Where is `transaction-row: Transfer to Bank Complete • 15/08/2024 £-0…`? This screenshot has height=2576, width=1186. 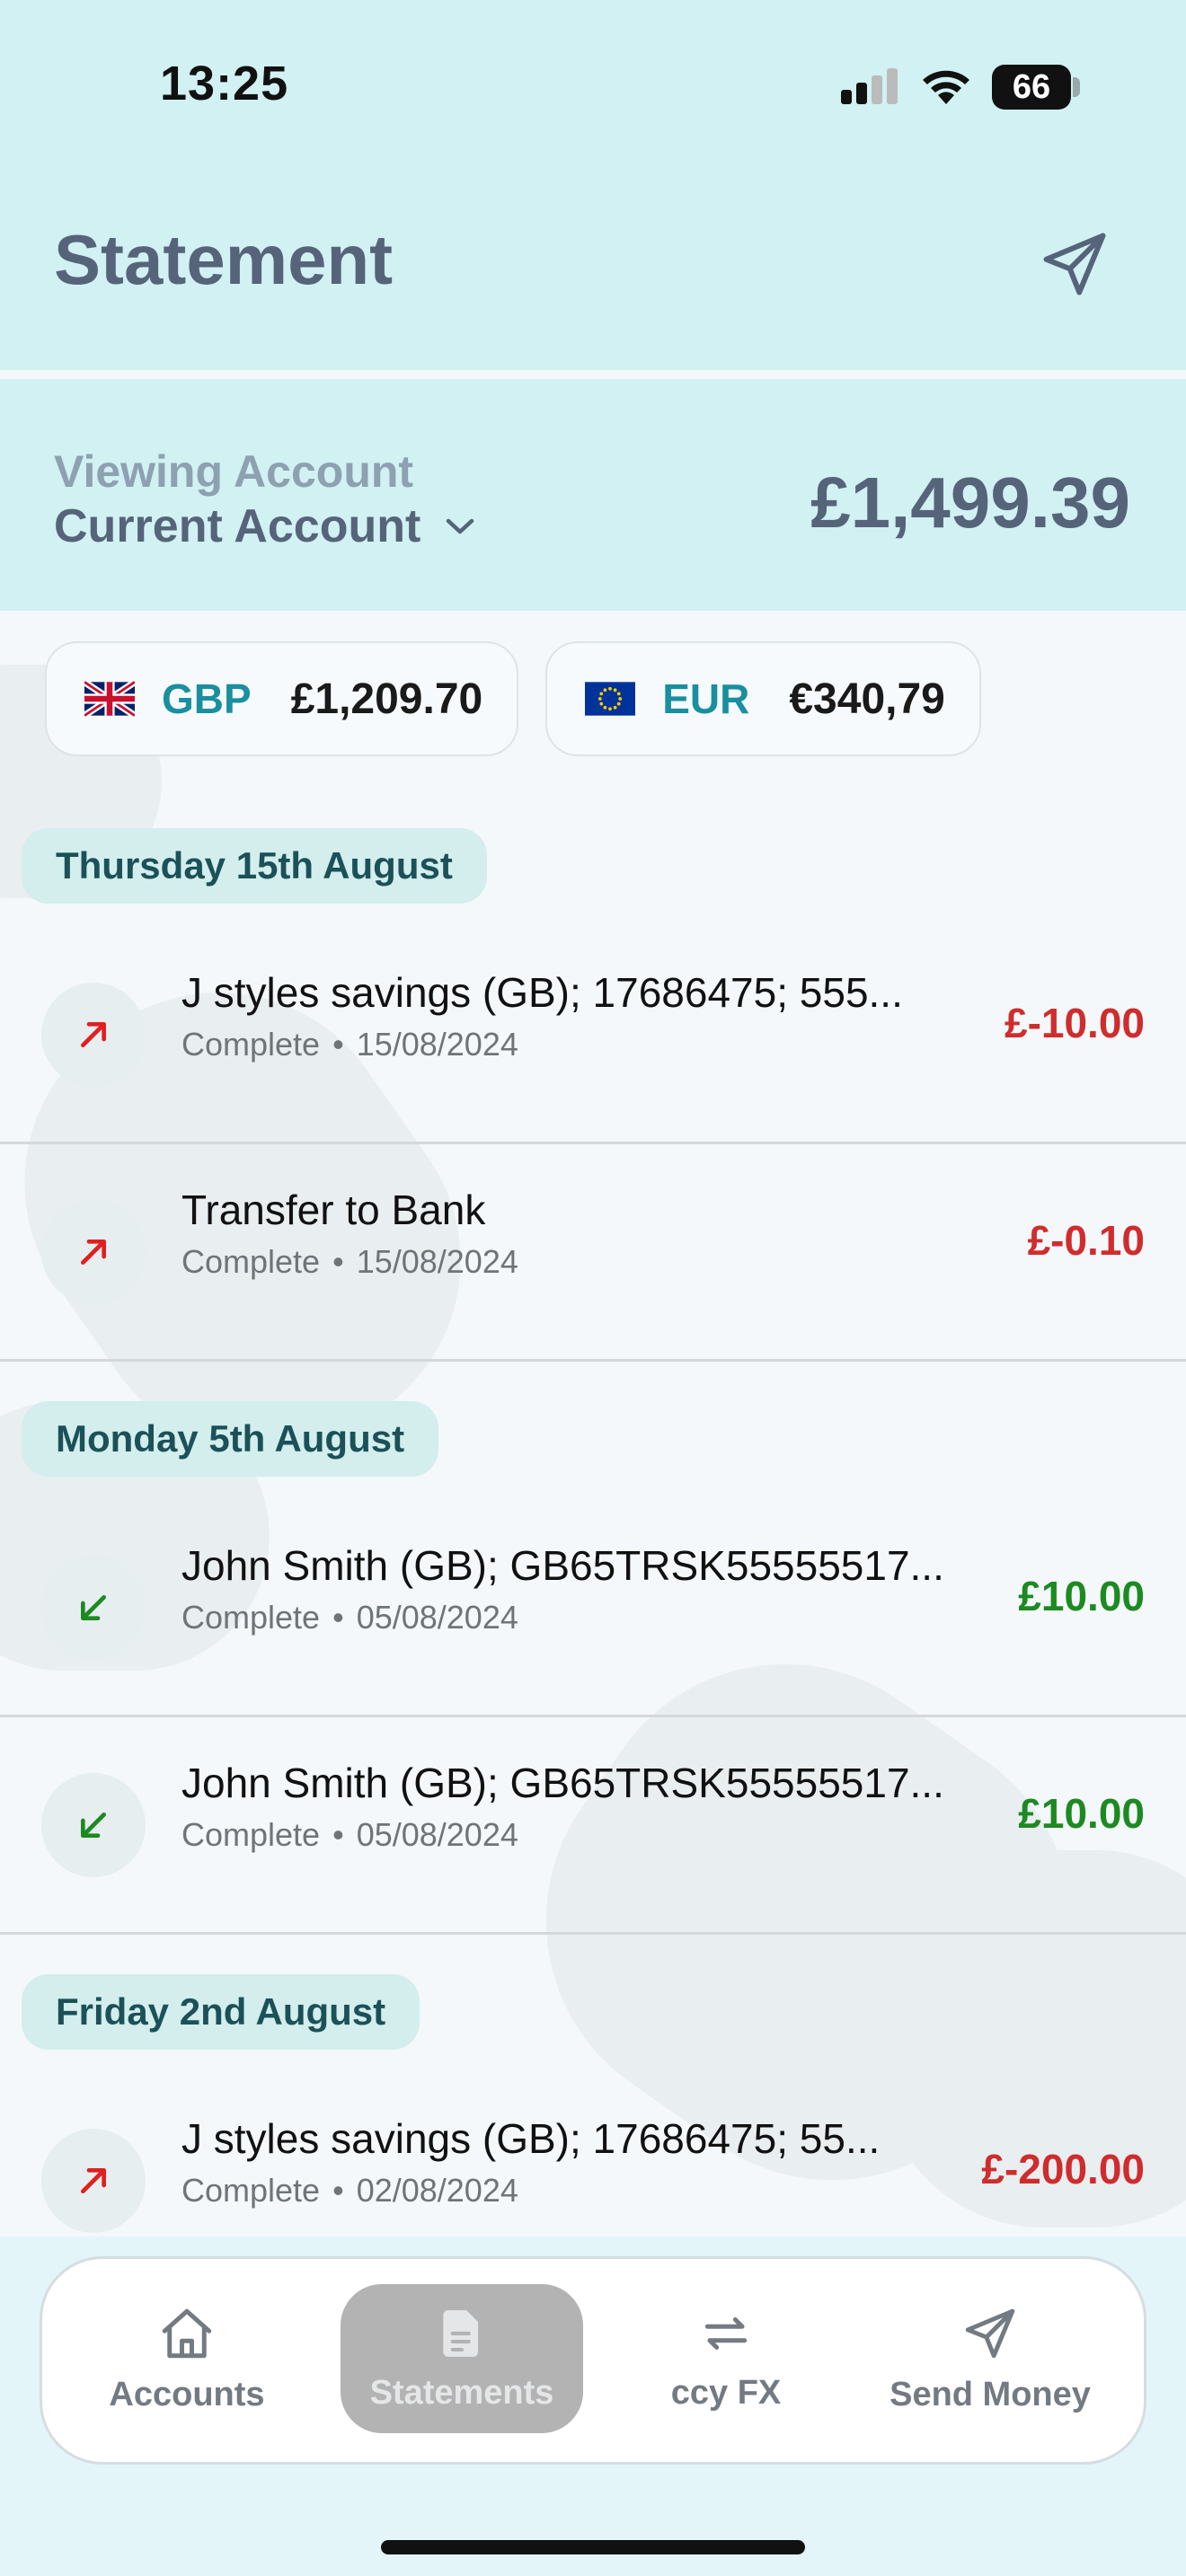
transaction-row: Transfer to Bank Complete • 15/08/2024 £-0… is located at coordinates (593, 1253).